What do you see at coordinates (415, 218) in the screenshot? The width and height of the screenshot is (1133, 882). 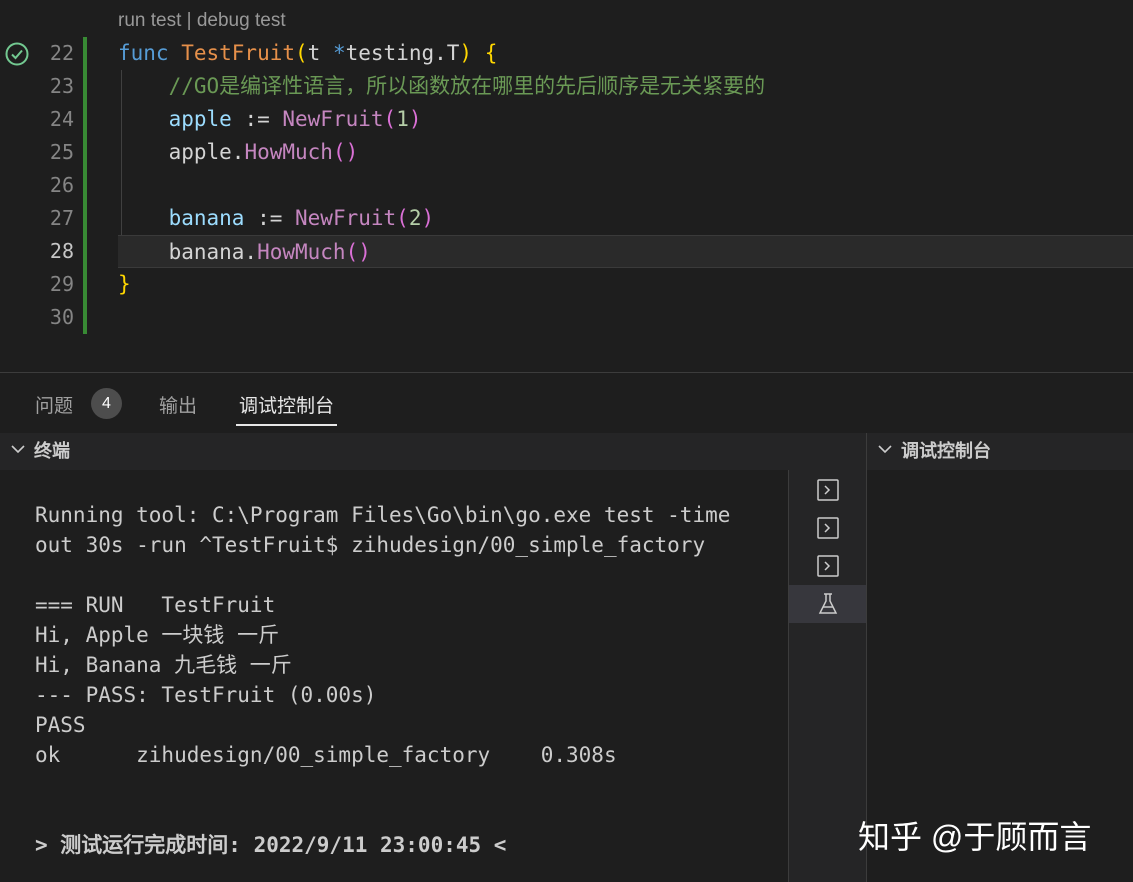 I see `code-token: 2` at bounding box center [415, 218].